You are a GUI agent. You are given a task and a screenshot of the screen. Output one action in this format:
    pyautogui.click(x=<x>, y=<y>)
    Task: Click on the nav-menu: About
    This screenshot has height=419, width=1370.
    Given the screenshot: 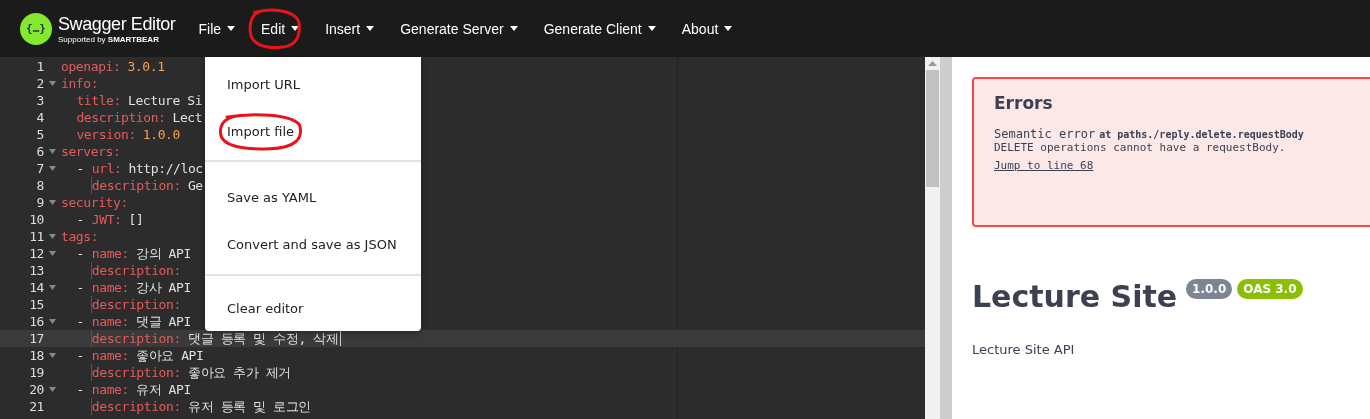 What is the action you would take?
    pyautogui.click(x=707, y=28)
    